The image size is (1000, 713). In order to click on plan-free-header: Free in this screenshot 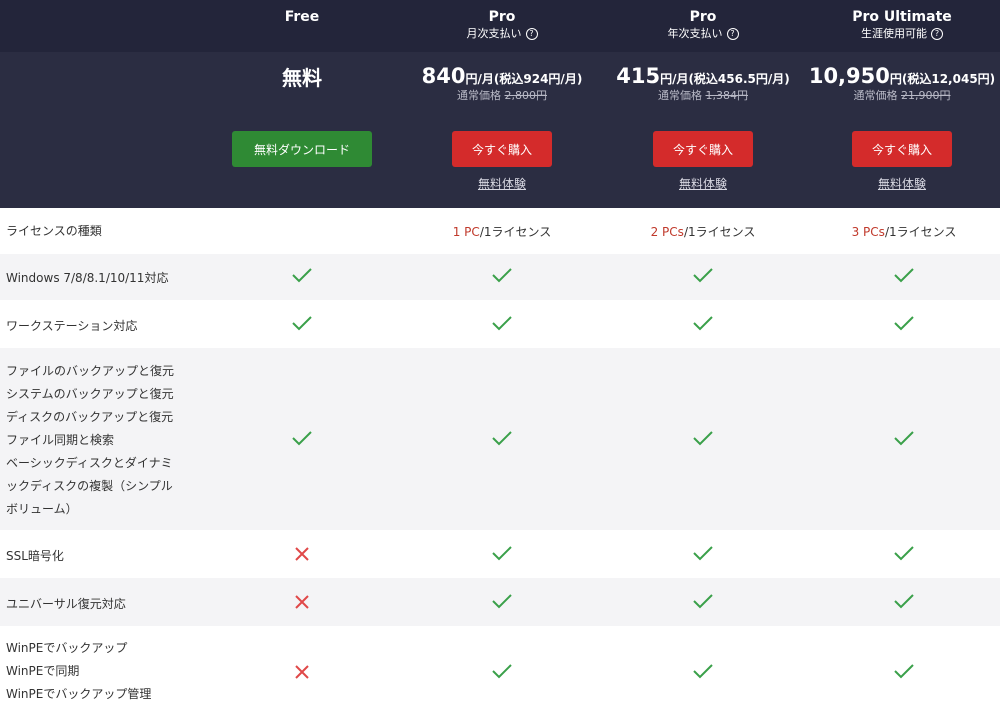, I will do `click(302, 17)`.